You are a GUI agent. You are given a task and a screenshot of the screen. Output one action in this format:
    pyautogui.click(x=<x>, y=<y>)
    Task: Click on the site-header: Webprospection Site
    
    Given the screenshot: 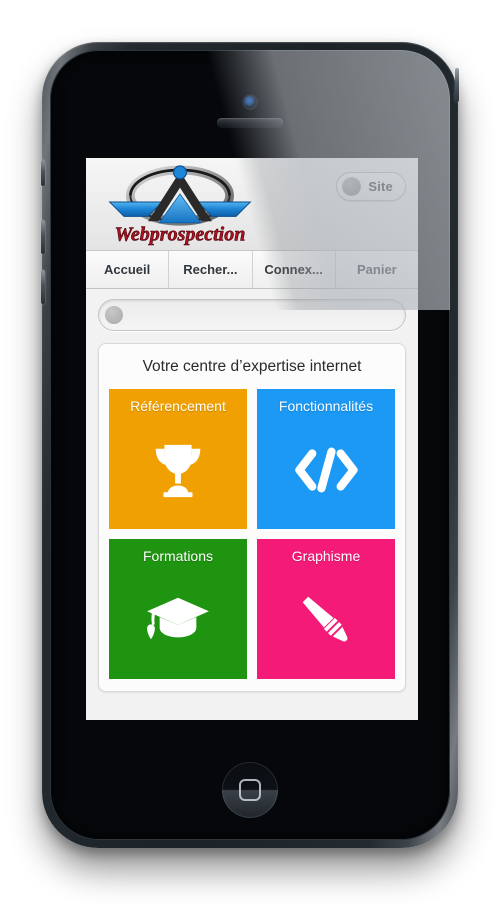 What is the action you would take?
    pyautogui.click(x=252, y=204)
    